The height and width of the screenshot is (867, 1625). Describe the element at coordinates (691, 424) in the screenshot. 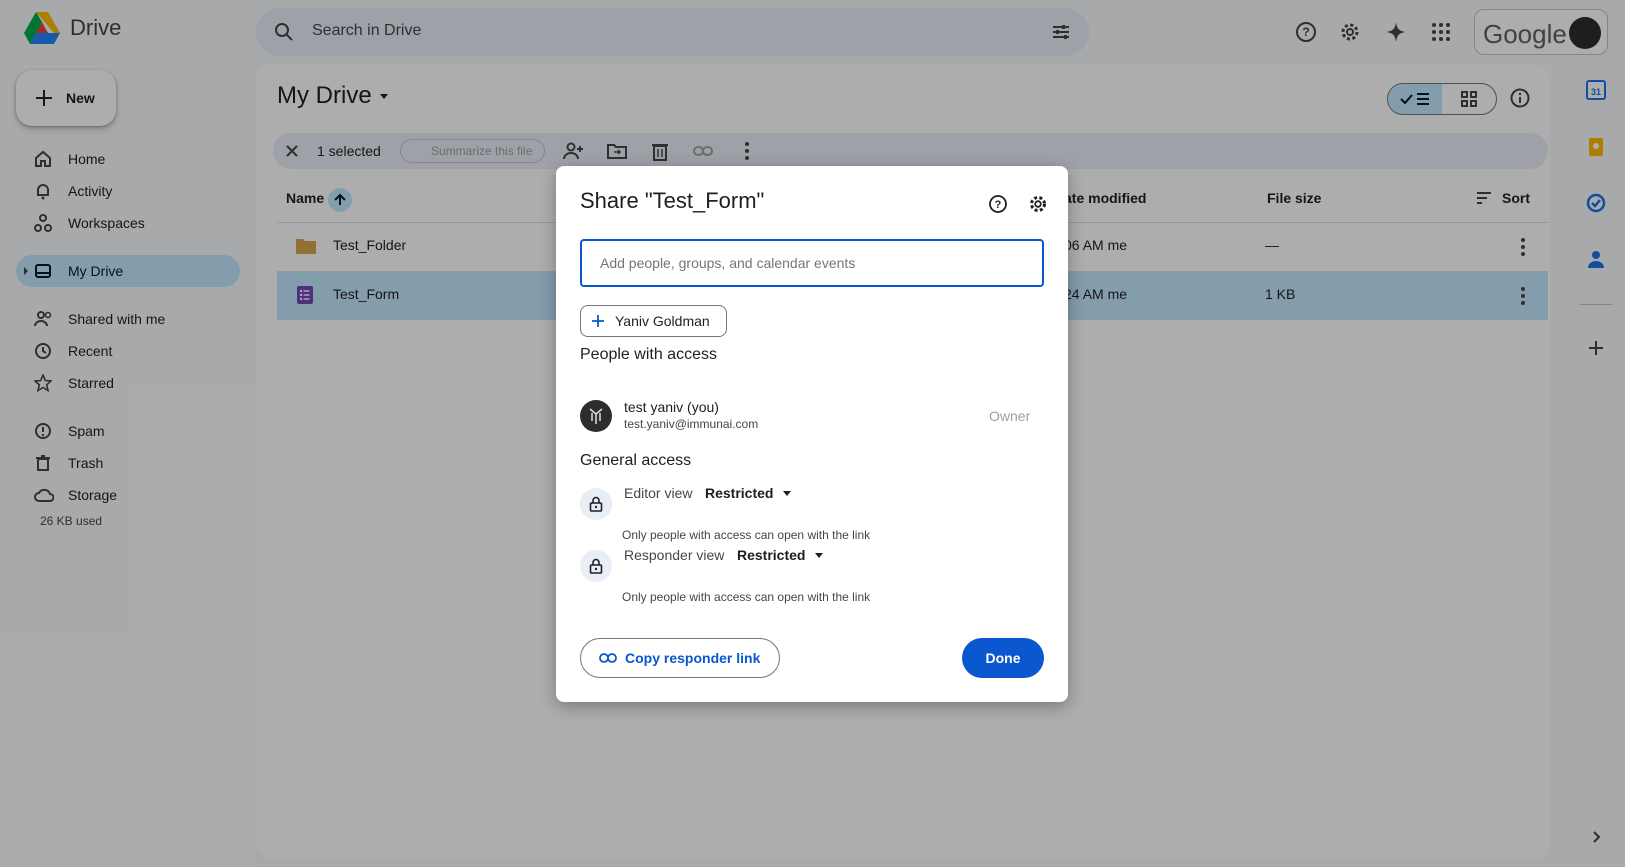

I see `person-email: test.yaniv@immunai.com` at that location.